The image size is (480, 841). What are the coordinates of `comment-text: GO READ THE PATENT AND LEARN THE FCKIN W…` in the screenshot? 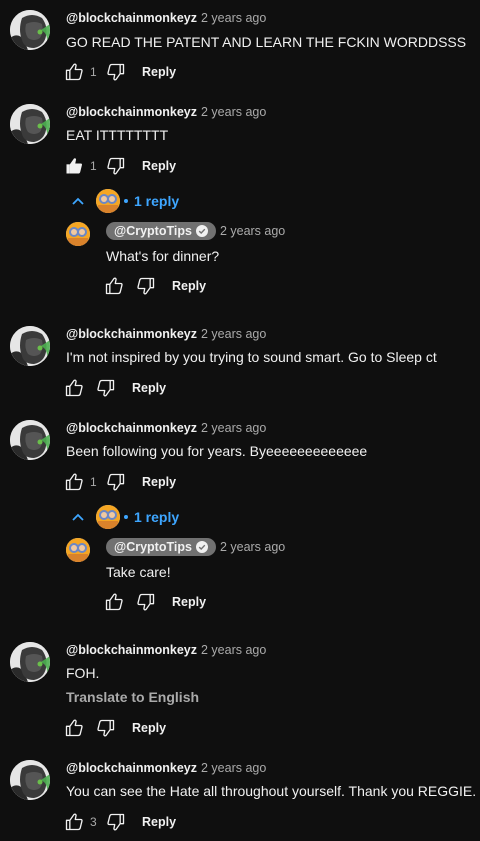 It's located at (266, 42).